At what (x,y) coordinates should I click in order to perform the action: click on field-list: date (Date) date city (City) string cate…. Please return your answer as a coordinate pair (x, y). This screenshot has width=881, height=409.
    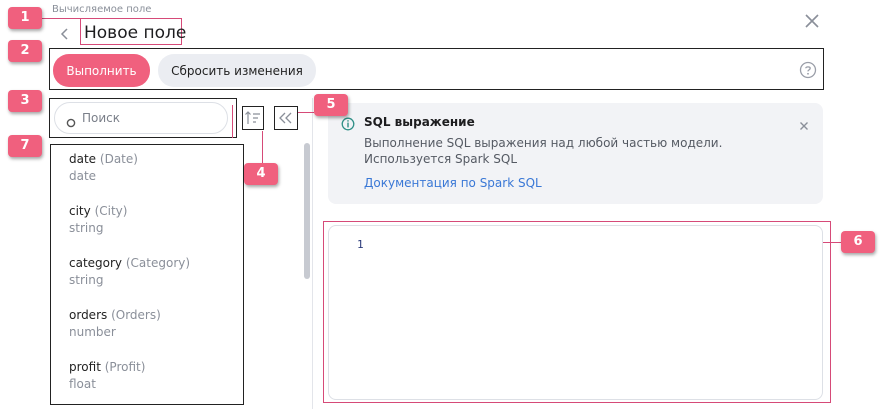
    Looking at the image, I should click on (147, 274).